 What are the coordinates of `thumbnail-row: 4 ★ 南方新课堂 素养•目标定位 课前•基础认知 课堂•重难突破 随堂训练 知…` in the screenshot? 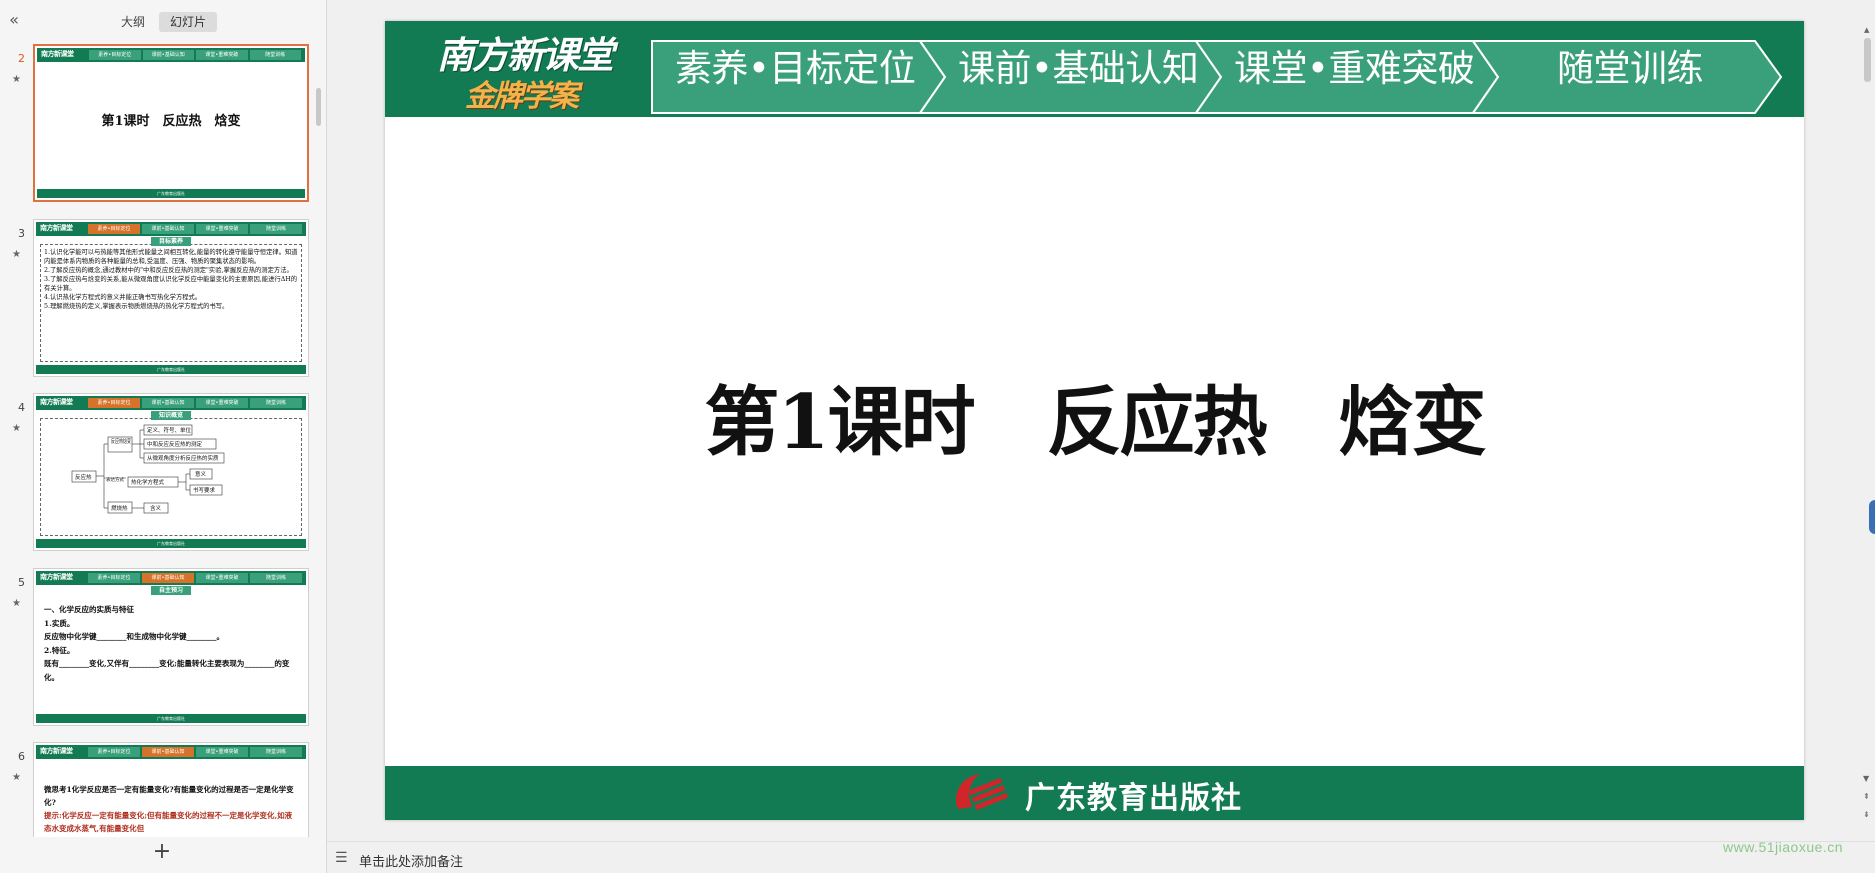 It's located at (158, 473).